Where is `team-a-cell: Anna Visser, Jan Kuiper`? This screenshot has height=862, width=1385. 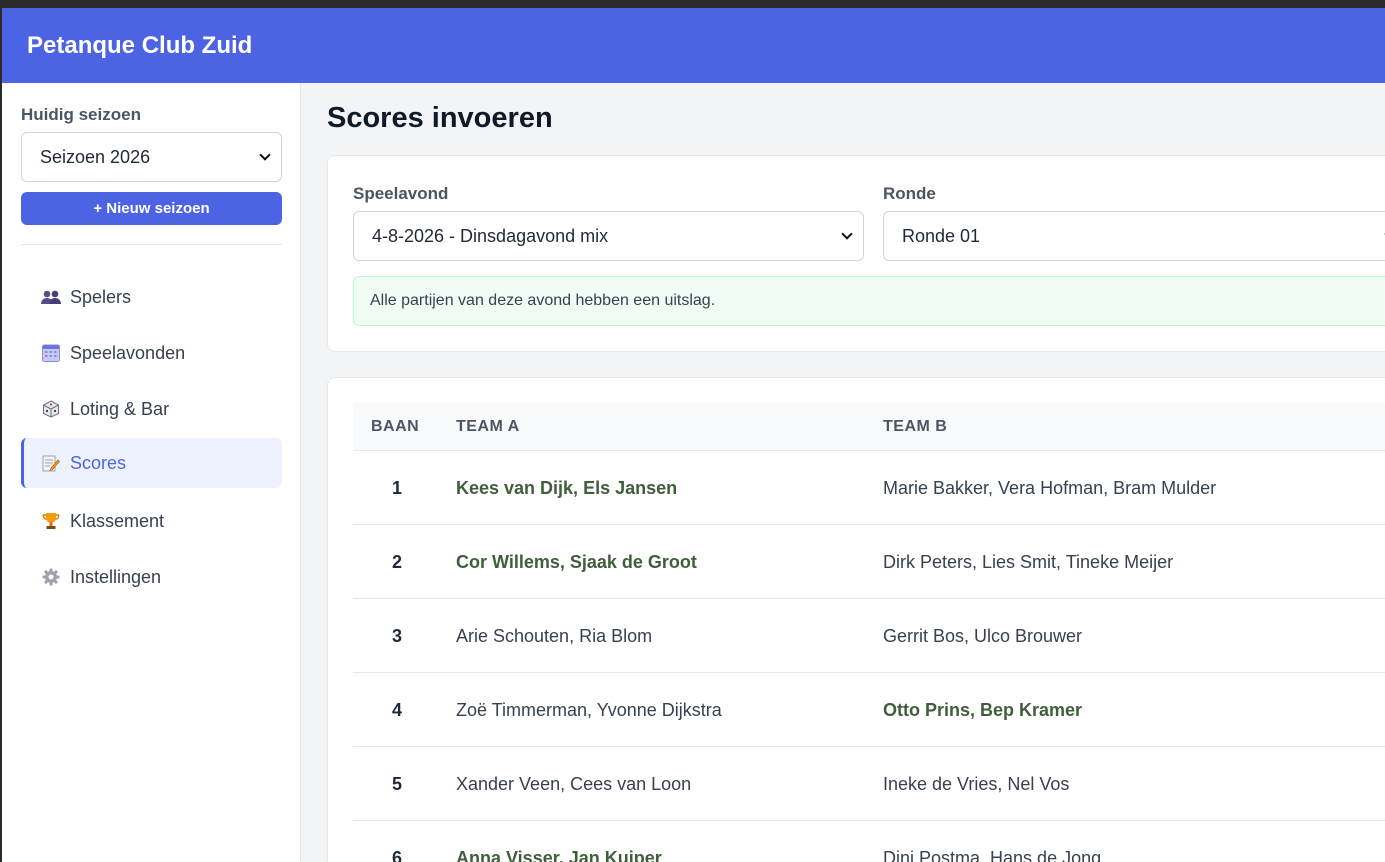 team-a-cell: Anna Visser, Jan Kuiper is located at coordinates (559, 854).